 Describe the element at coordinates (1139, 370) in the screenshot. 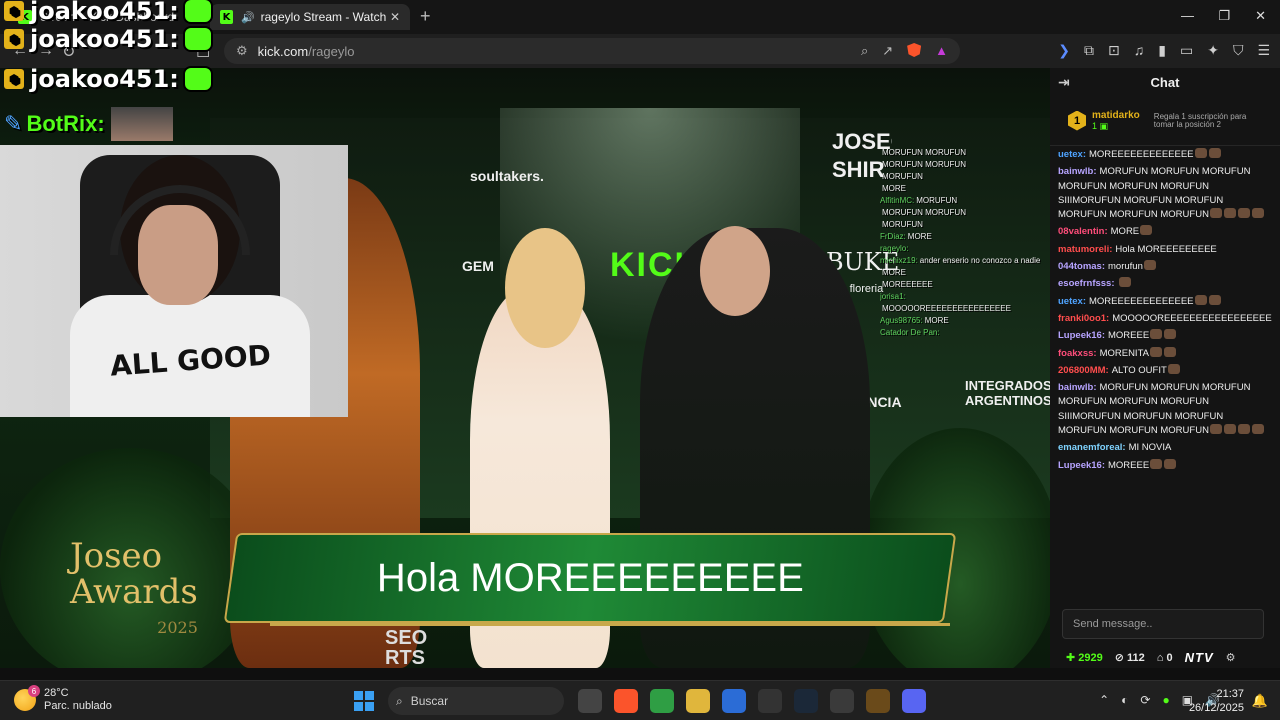

I see `chat-text: ALTO OUFIT` at that location.